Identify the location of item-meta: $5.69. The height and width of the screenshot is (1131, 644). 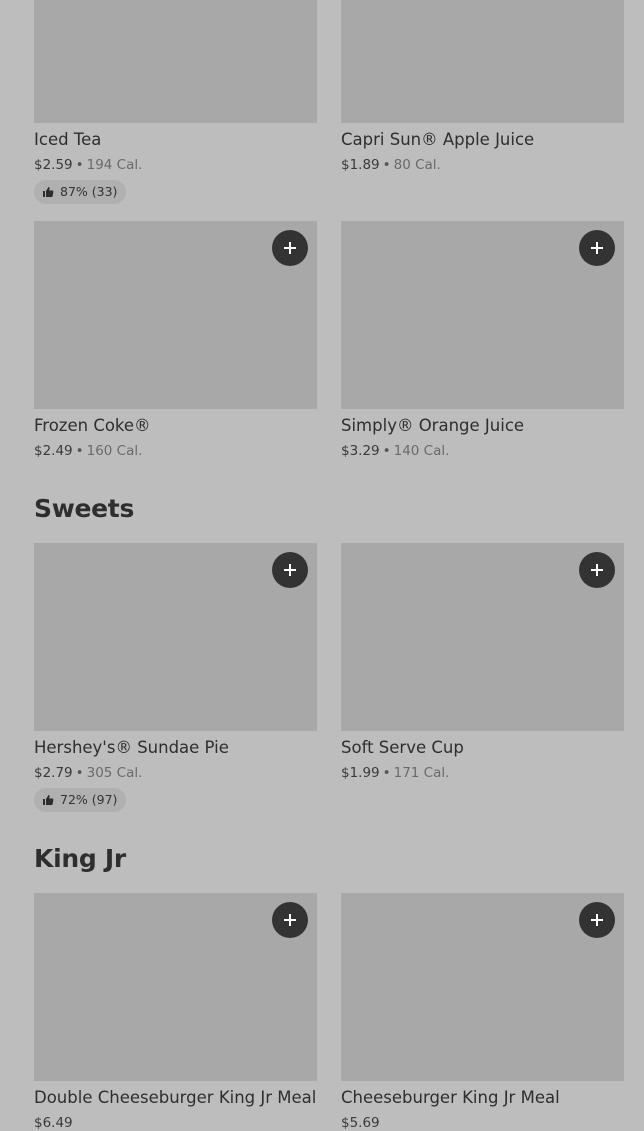
(360, 1123).